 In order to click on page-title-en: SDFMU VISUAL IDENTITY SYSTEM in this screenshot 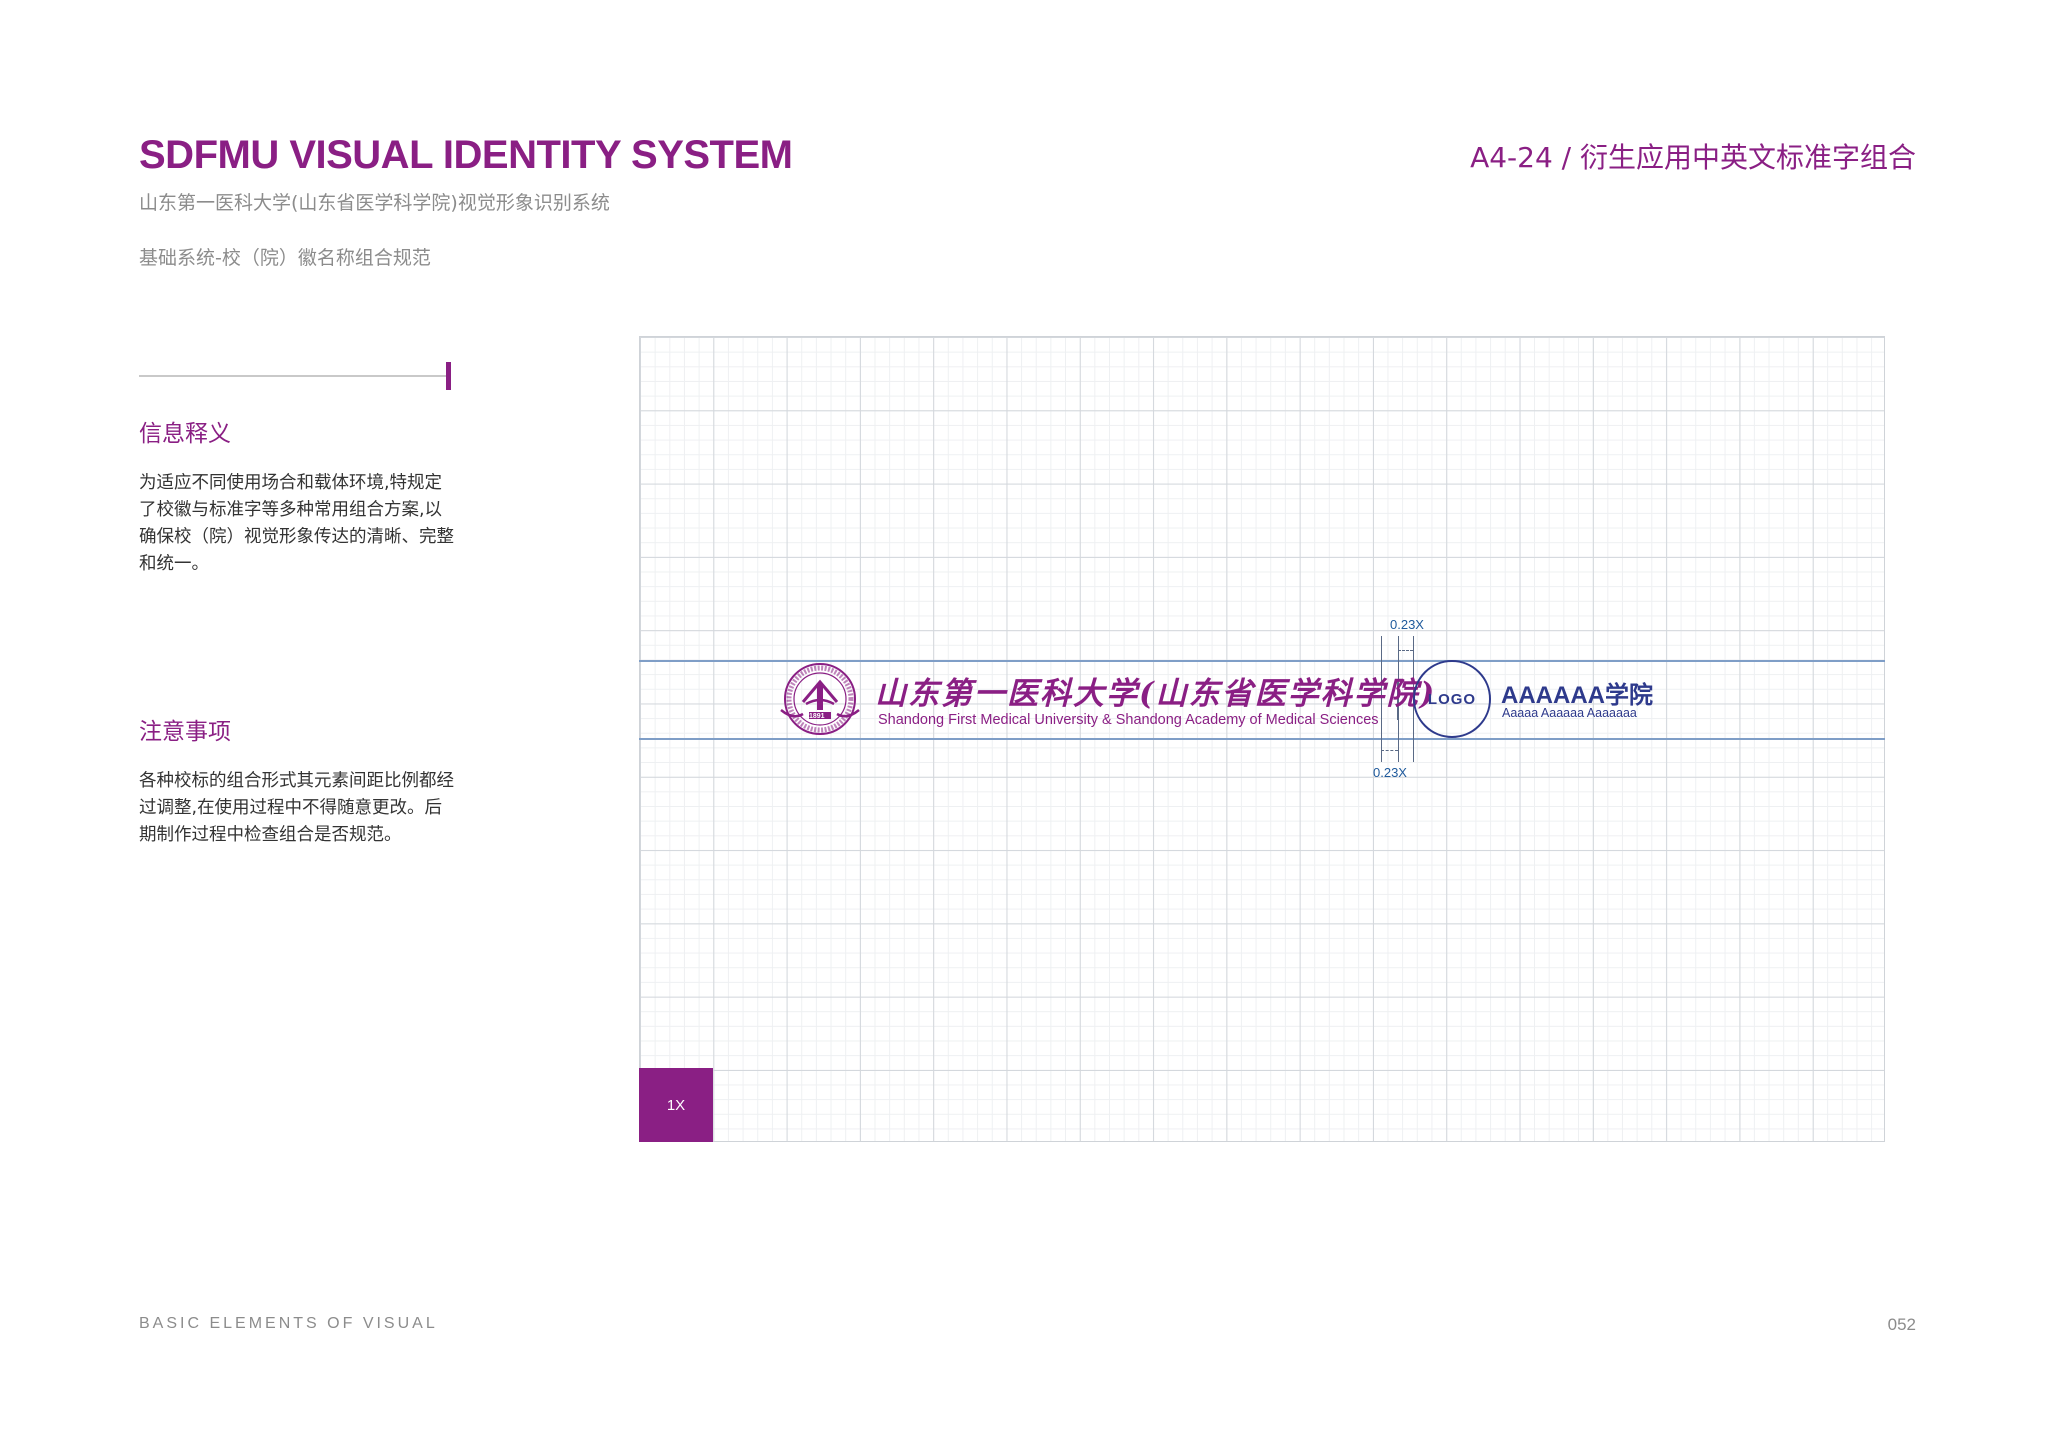, I will do `click(466, 155)`.